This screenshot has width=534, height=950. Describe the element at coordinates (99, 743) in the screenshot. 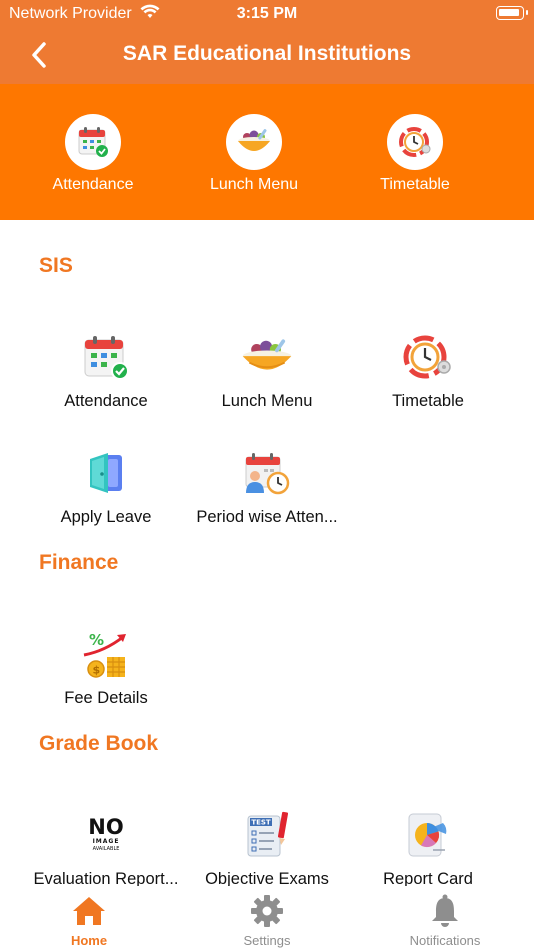

I see `section-title-grade-book: Grade Book` at that location.